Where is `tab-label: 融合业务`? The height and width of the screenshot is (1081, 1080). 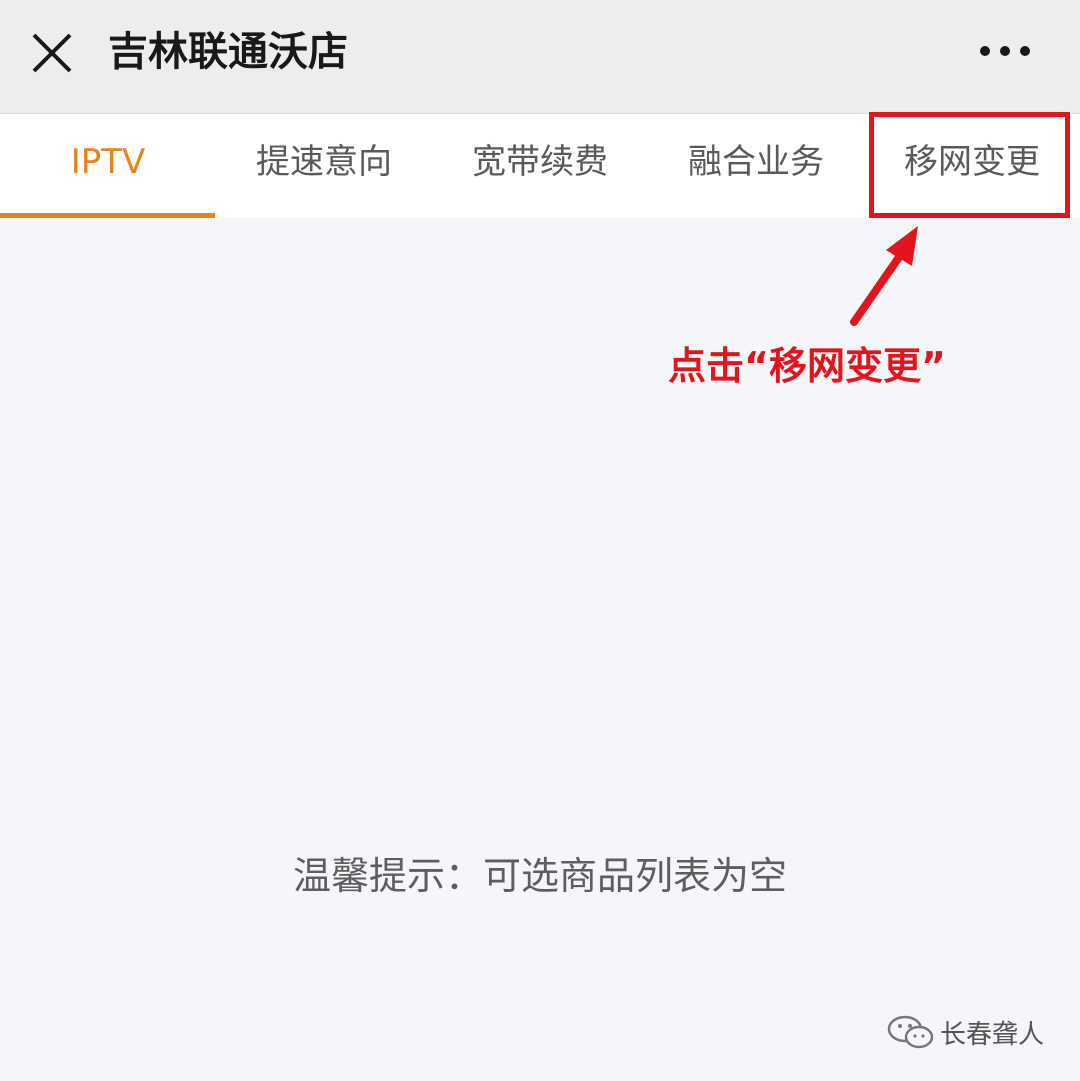
tab-label: 融合业务 is located at coordinates (756, 162).